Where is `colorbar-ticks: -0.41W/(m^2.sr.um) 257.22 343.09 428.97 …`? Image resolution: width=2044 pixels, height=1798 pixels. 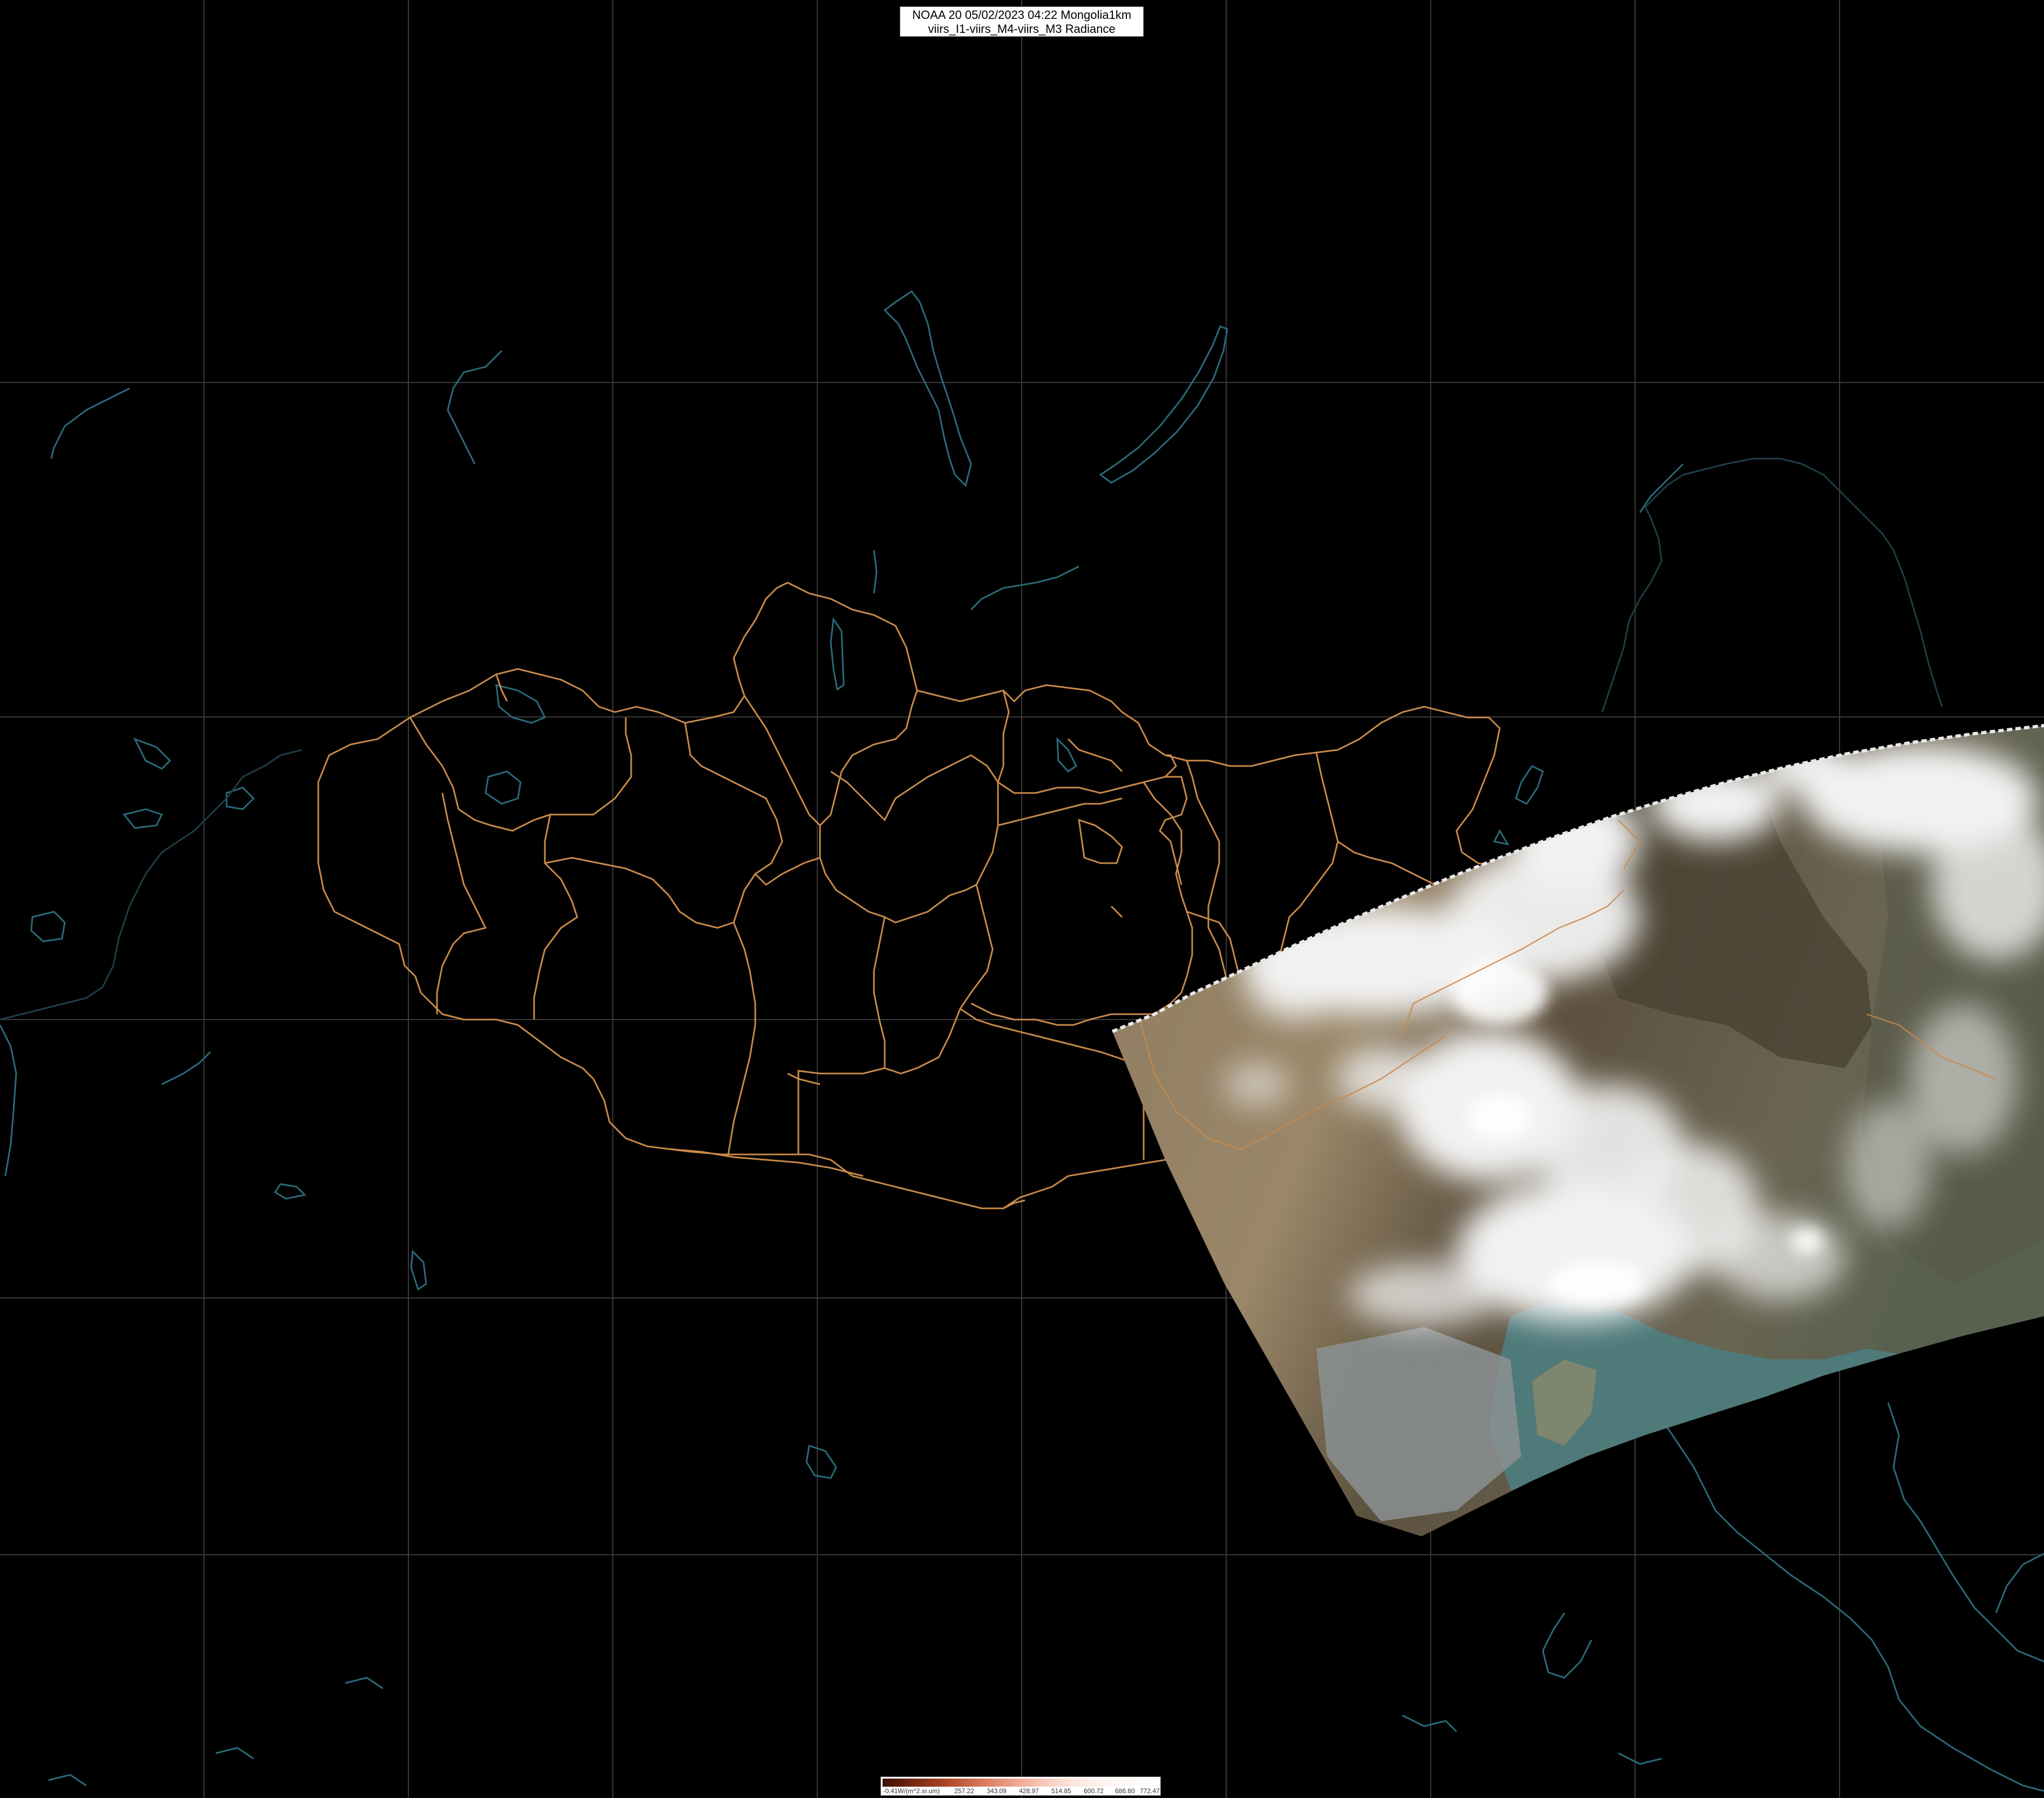
colorbar-ticks: -0.41W/(m^2.sr.um) 257.22 343.09 428.97 … is located at coordinates (1021, 1791).